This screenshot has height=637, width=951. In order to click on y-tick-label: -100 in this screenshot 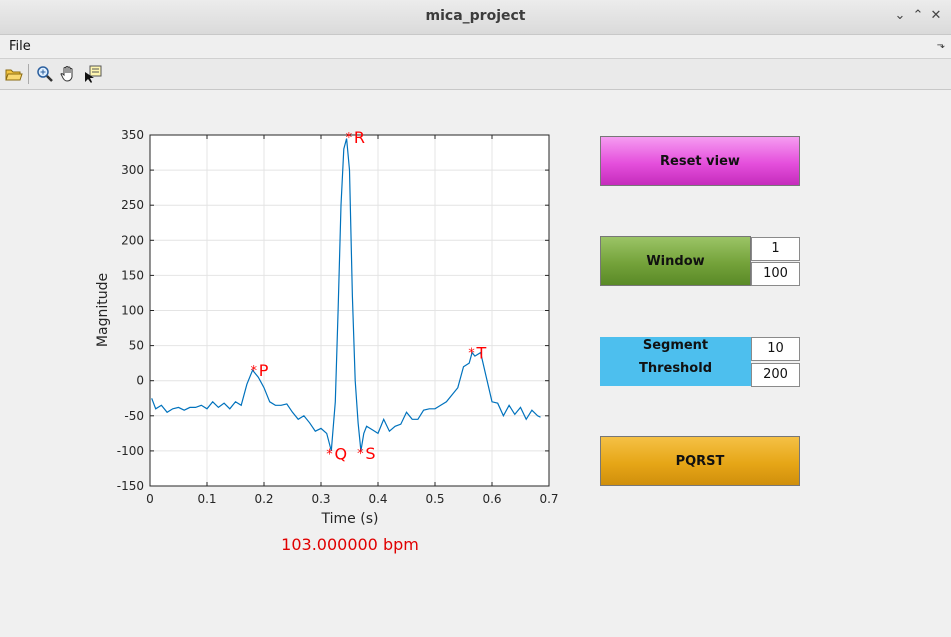, I will do `click(130, 451)`.